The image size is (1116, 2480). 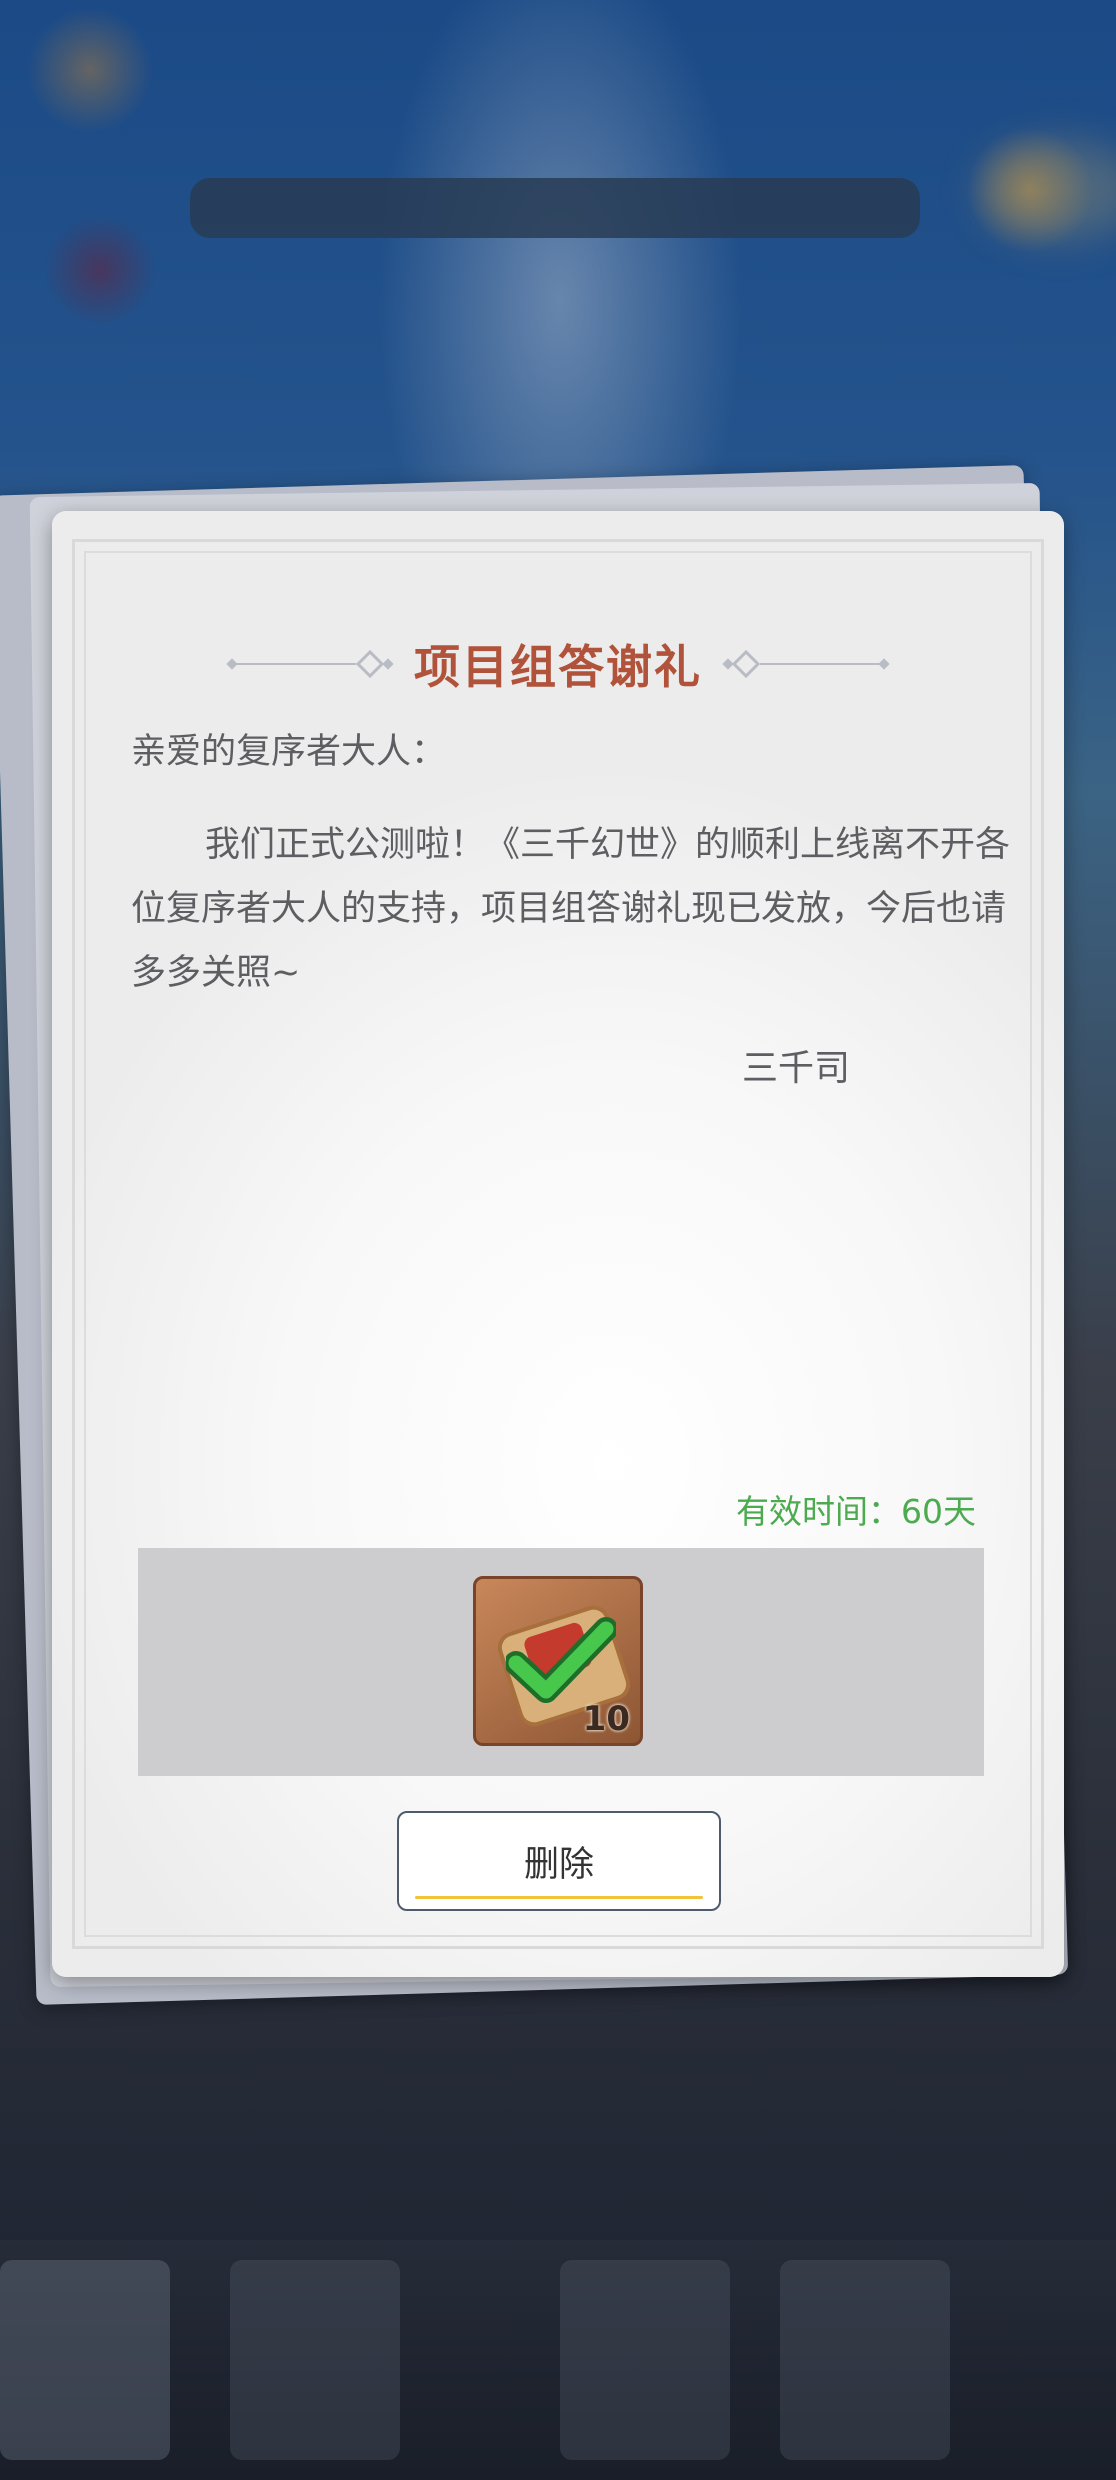 I want to click on delete-button: 删除, so click(x=559, y=1861).